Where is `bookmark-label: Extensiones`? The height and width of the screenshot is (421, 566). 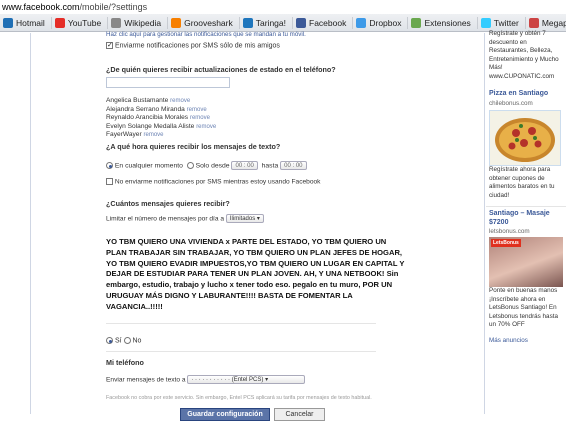
bookmark-label: Extensiones is located at coordinates (447, 22).